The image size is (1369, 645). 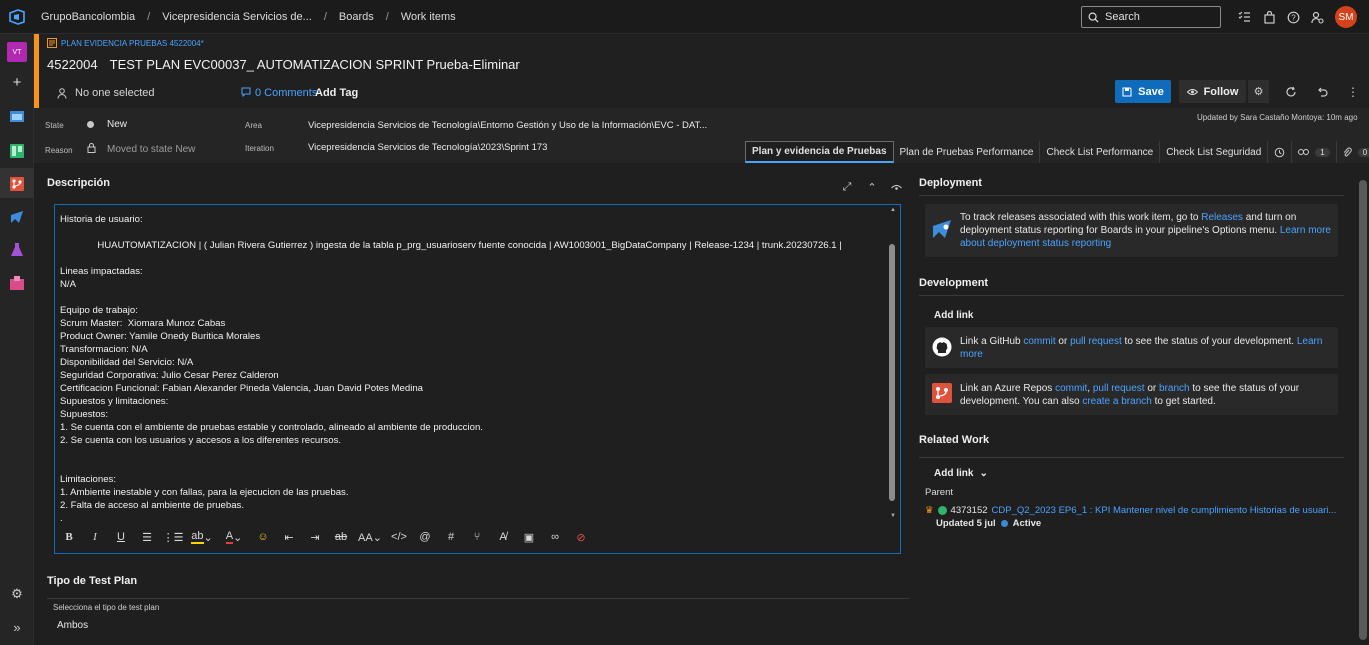 What do you see at coordinates (99, 310) in the screenshot?
I see `description-line: Equipo de trabajo:` at bounding box center [99, 310].